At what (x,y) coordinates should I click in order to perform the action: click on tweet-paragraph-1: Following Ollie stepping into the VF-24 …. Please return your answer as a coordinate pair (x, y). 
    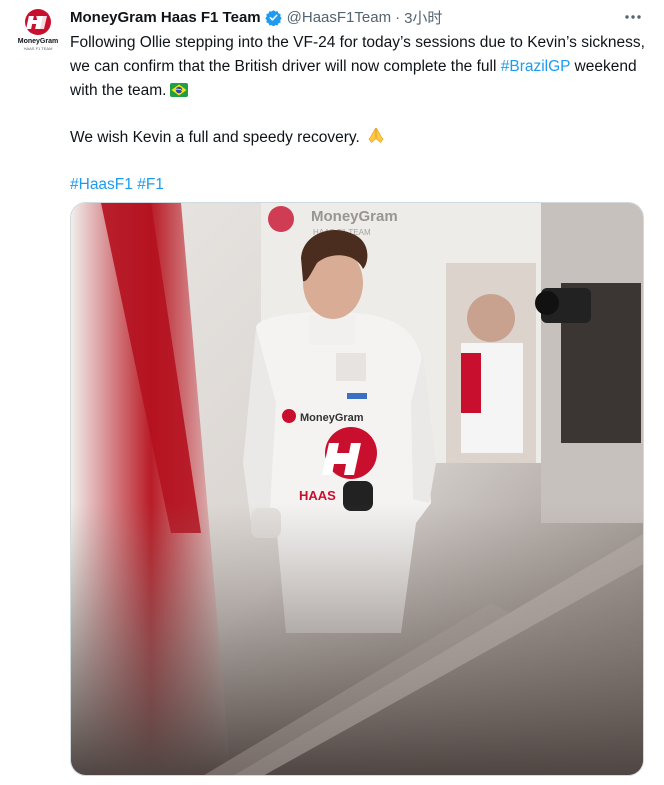
    Looking at the image, I should click on (357, 68).